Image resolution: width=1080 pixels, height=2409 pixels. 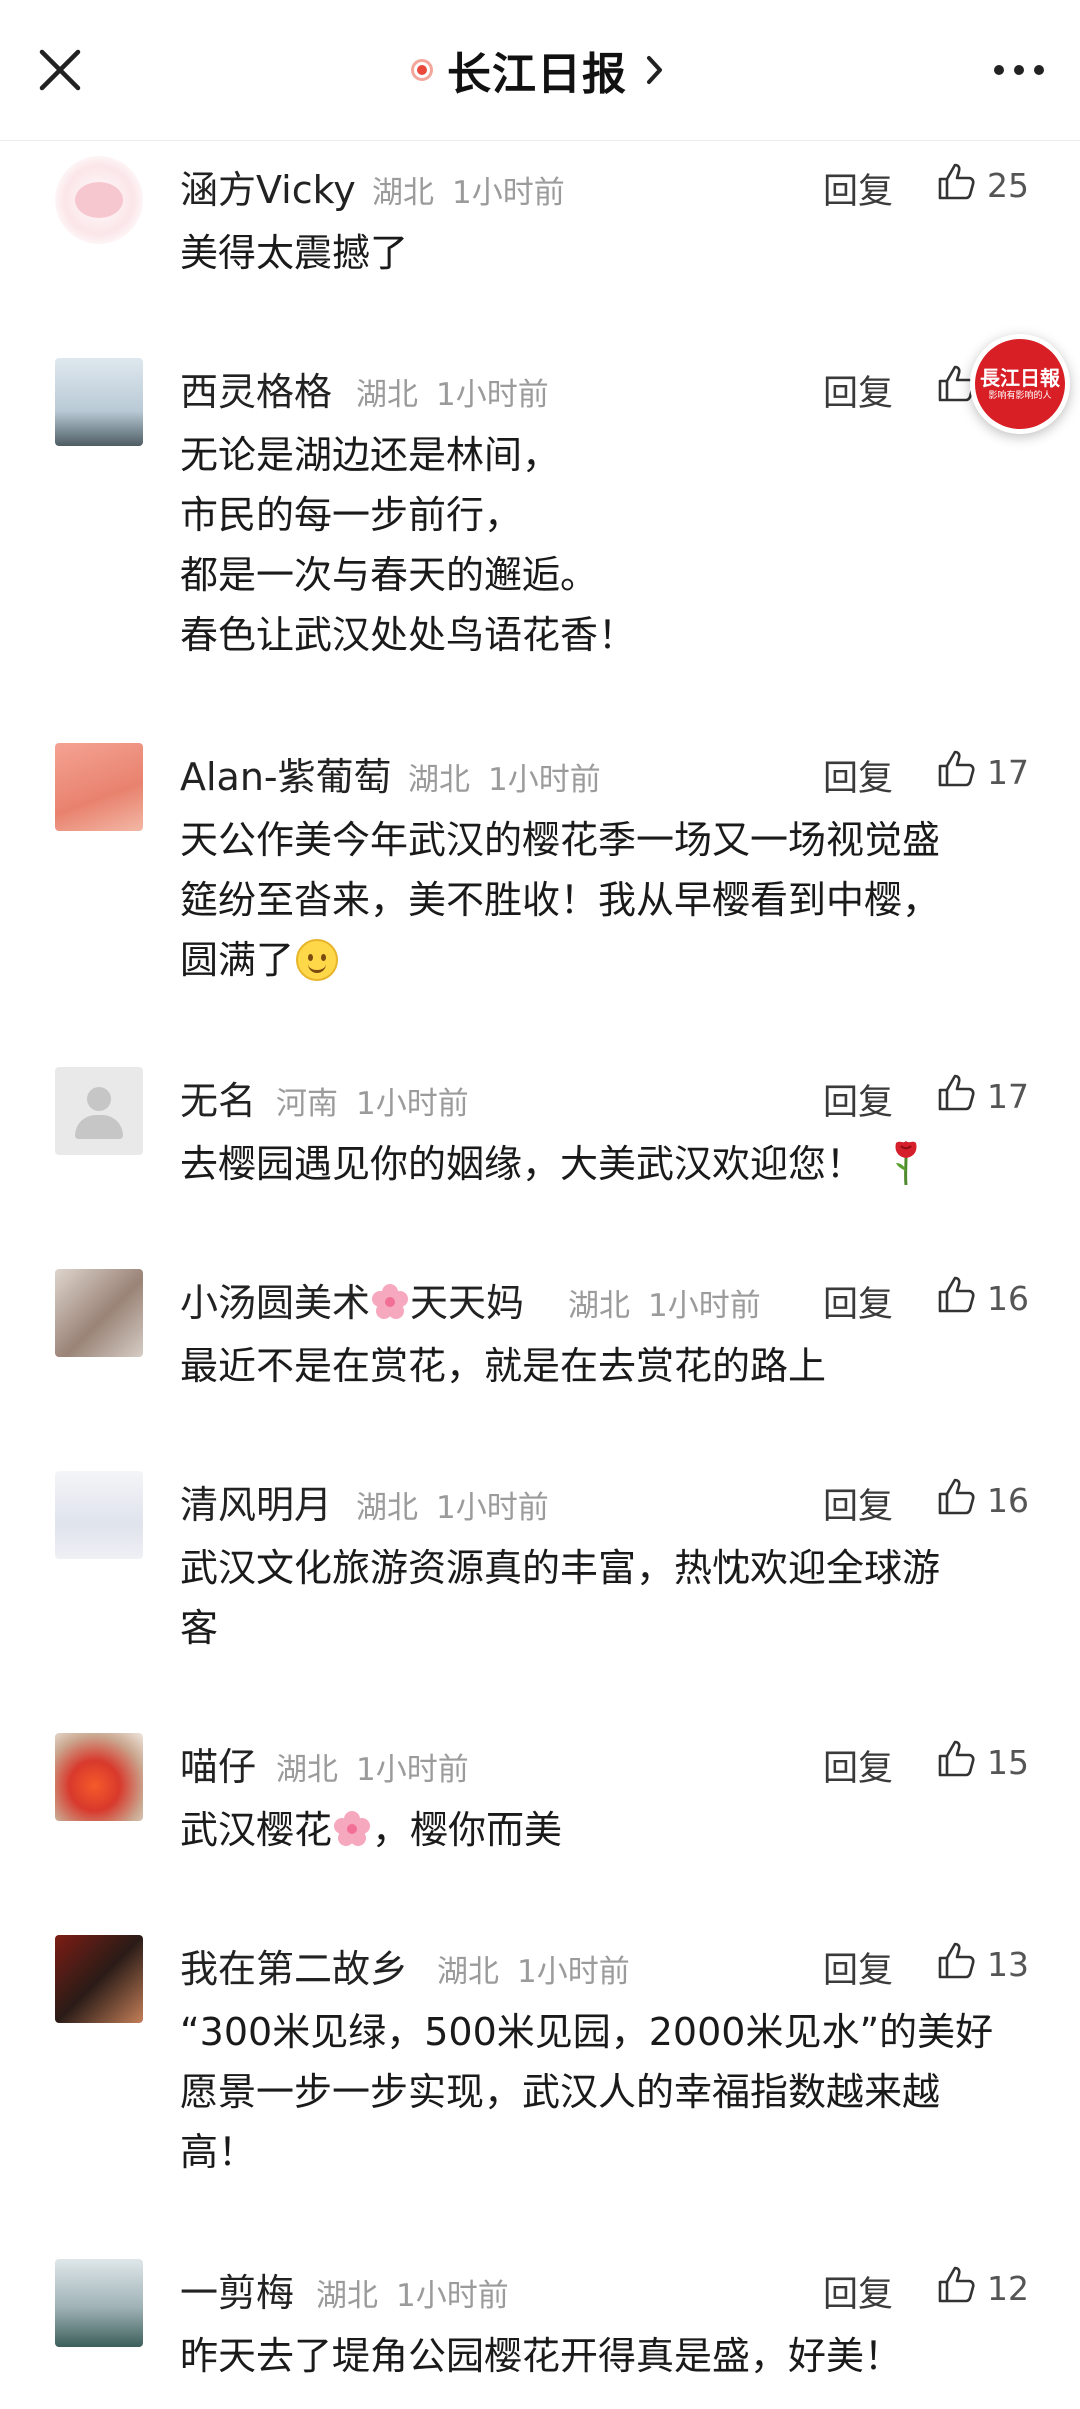 I want to click on like-count: 13, so click(x=1008, y=1964).